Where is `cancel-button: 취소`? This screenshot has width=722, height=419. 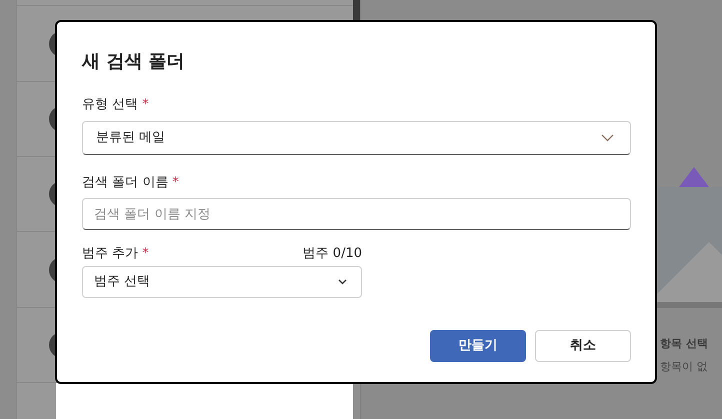 cancel-button: 취소 is located at coordinates (583, 346).